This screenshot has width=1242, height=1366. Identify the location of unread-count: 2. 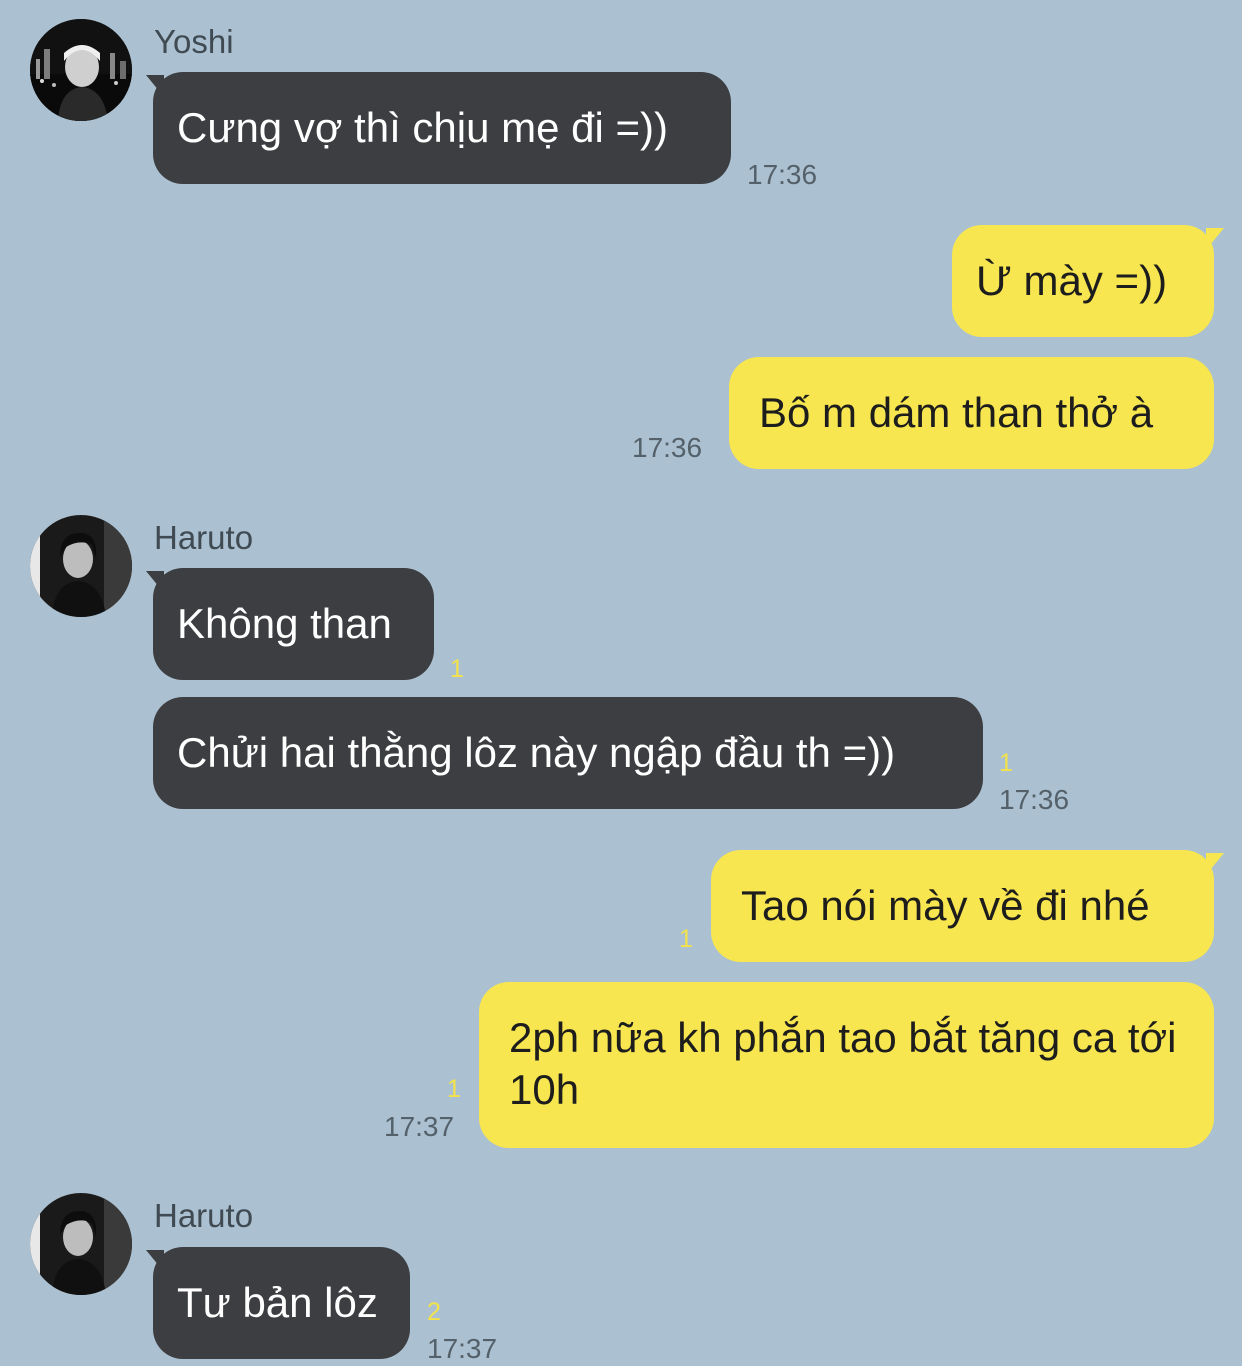
(434, 1312).